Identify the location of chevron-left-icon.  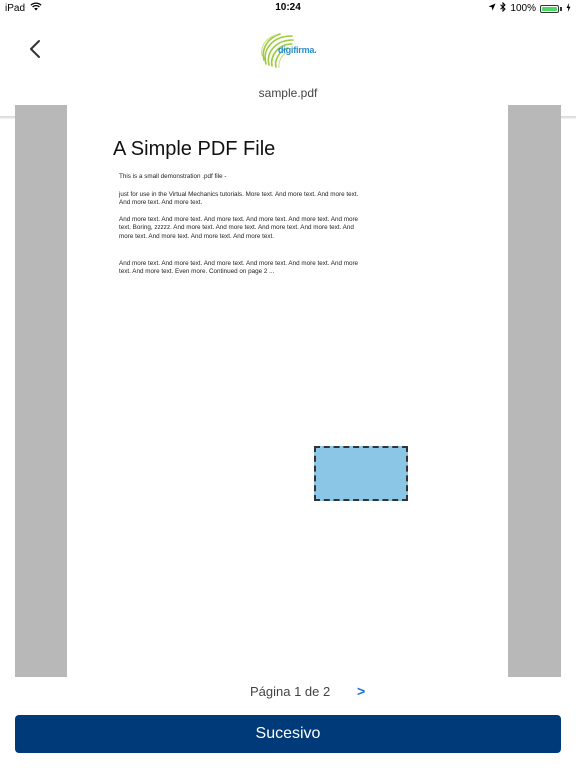
(35, 49).